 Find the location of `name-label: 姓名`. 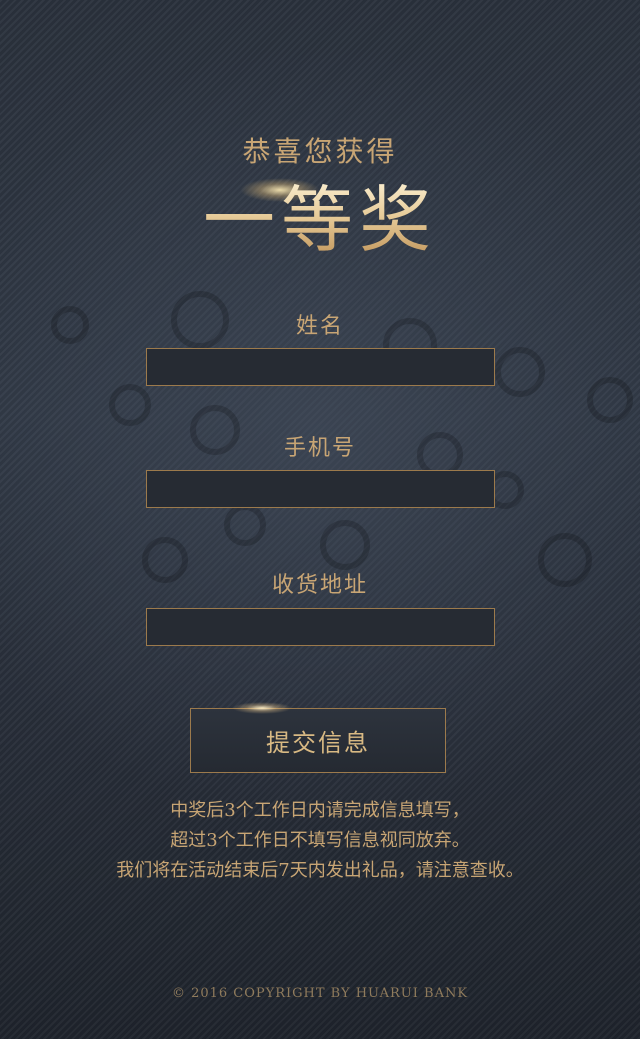

name-label: 姓名 is located at coordinates (319, 326).